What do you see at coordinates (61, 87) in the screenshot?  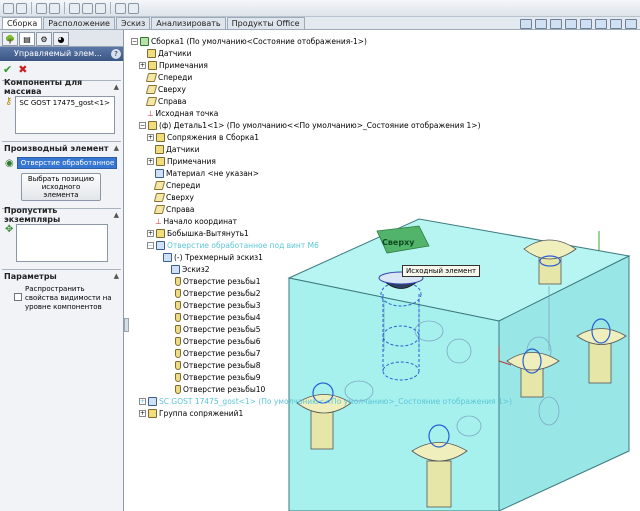 I see `components-section-header: Компоненты для массива ▲` at bounding box center [61, 87].